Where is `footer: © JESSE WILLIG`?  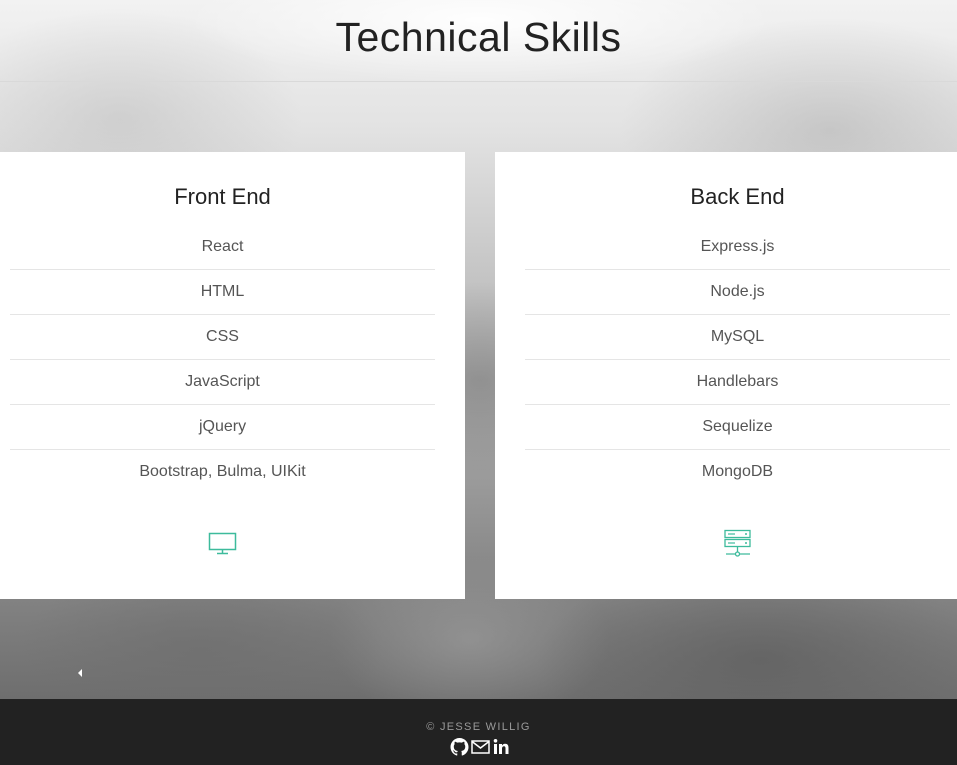 footer: © JESSE WILLIG is located at coordinates (478, 732).